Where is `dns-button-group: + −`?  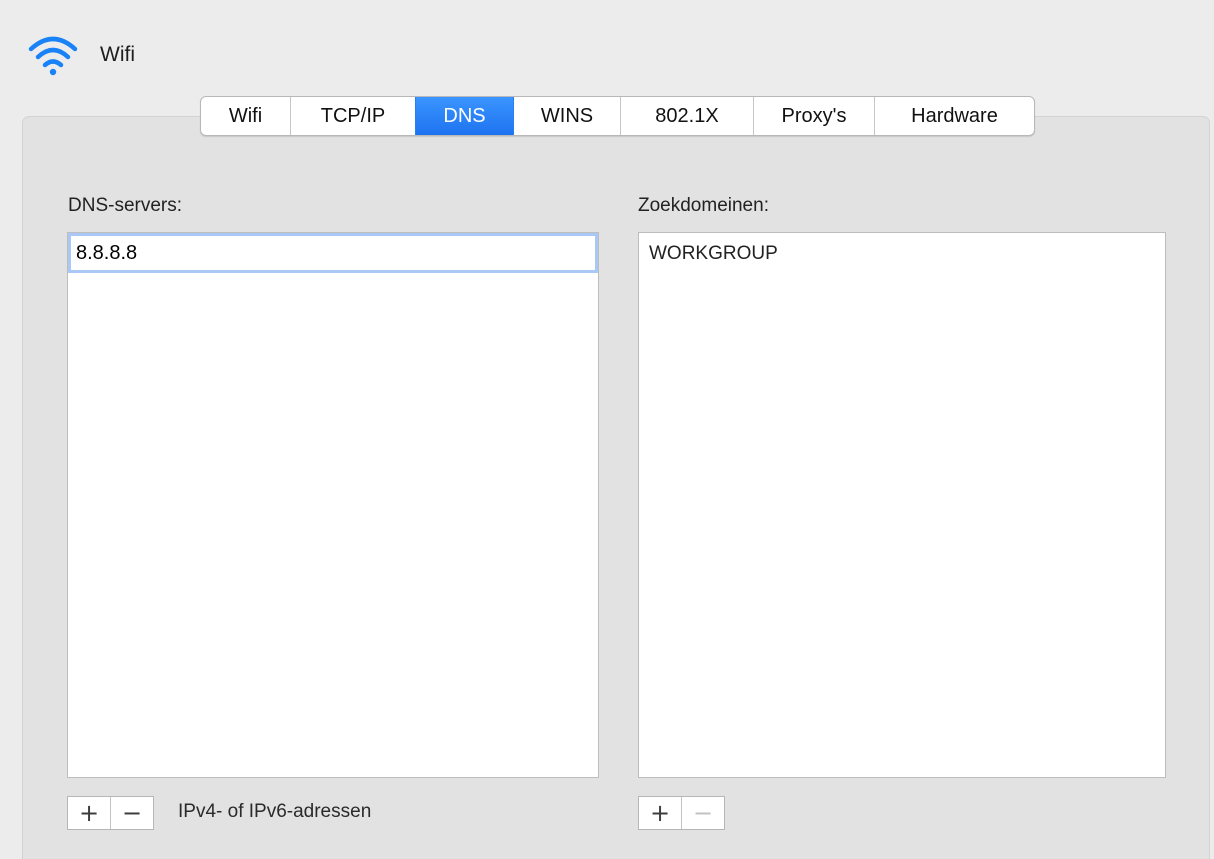
dns-button-group: + − is located at coordinates (110, 813).